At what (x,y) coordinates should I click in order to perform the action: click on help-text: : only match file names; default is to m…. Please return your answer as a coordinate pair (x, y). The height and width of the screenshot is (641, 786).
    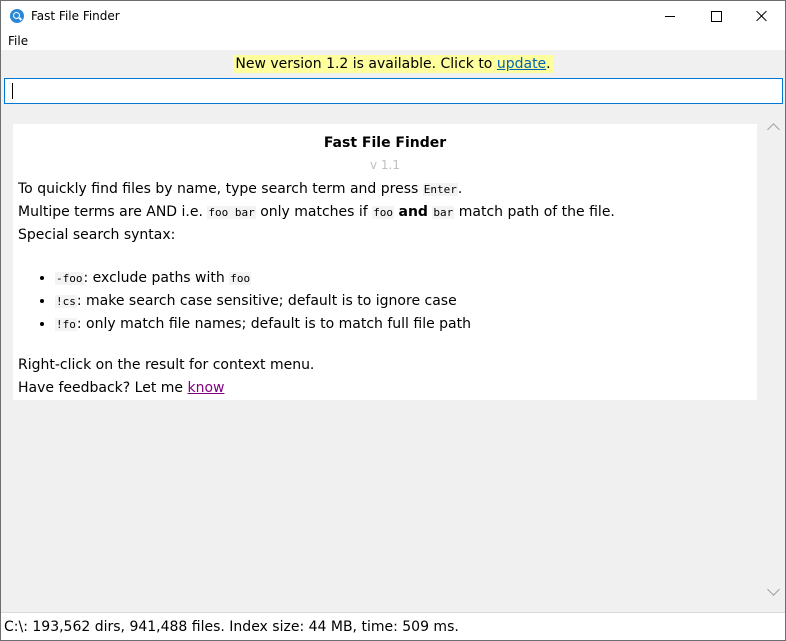
    Looking at the image, I should click on (273, 324).